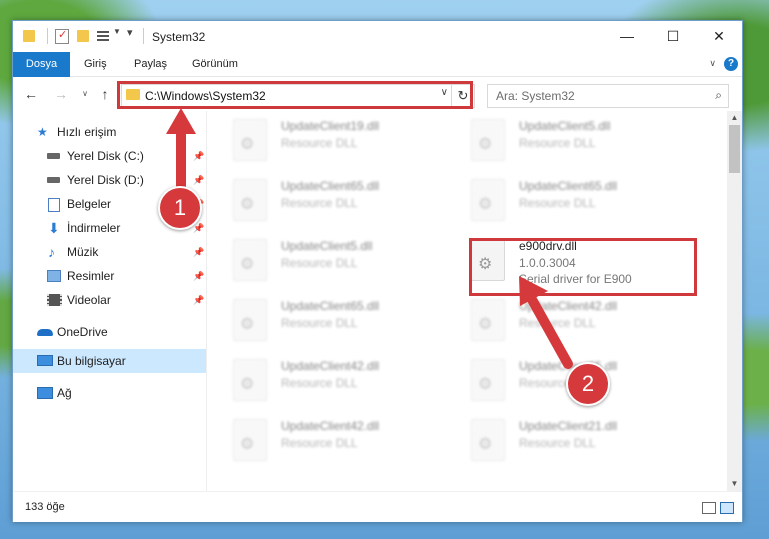  What do you see at coordinates (546, 322) in the screenshot?
I see `arrow-to-file` at bounding box center [546, 322].